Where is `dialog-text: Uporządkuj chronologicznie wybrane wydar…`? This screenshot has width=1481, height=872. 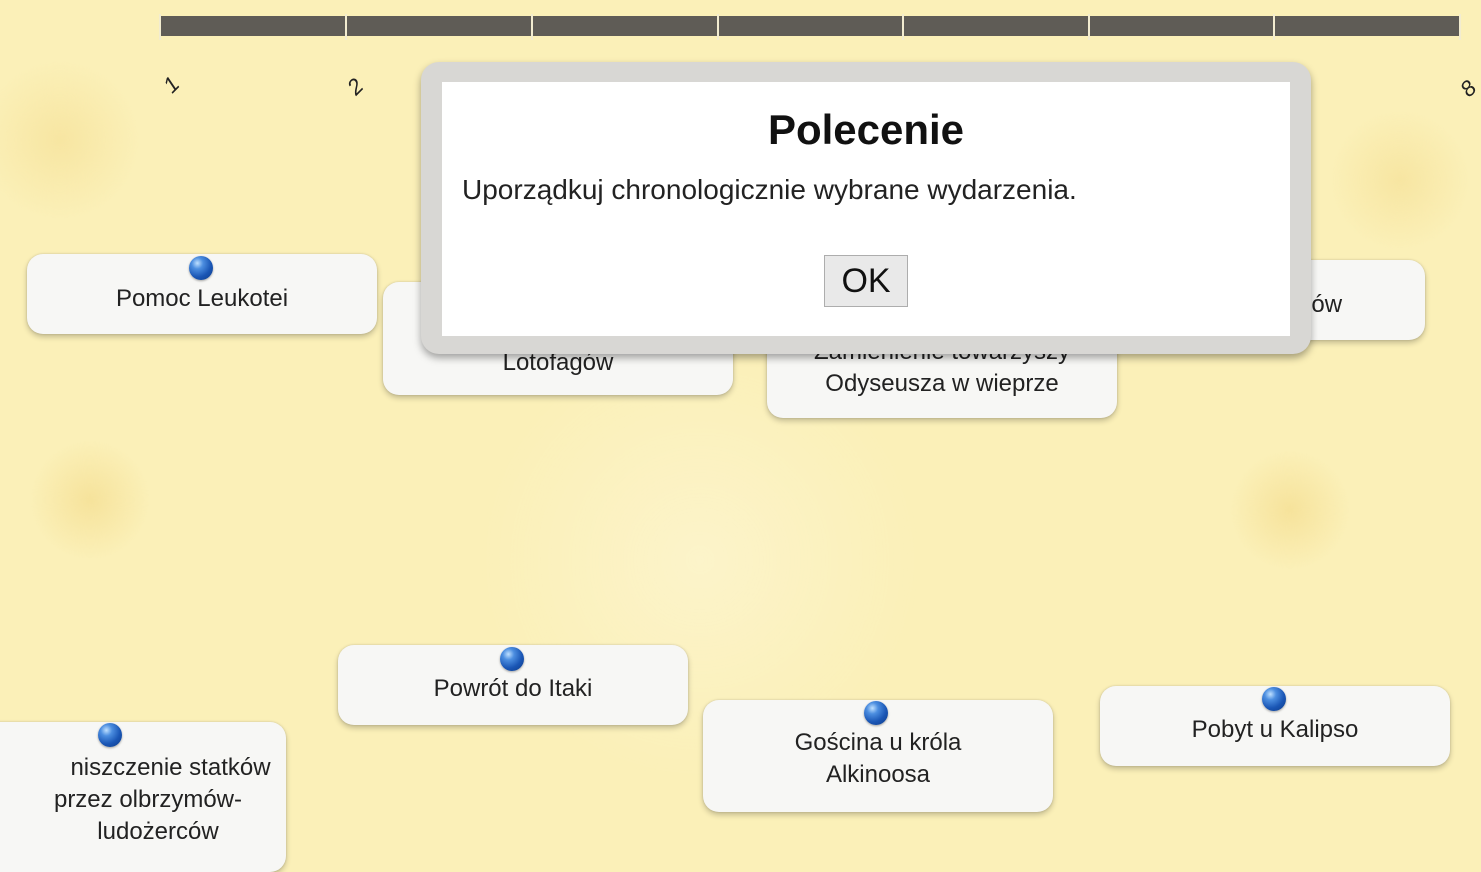 dialog-text: Uporządkuj chronologicznie wybrane wydar… is located at coordinates (769, 189).